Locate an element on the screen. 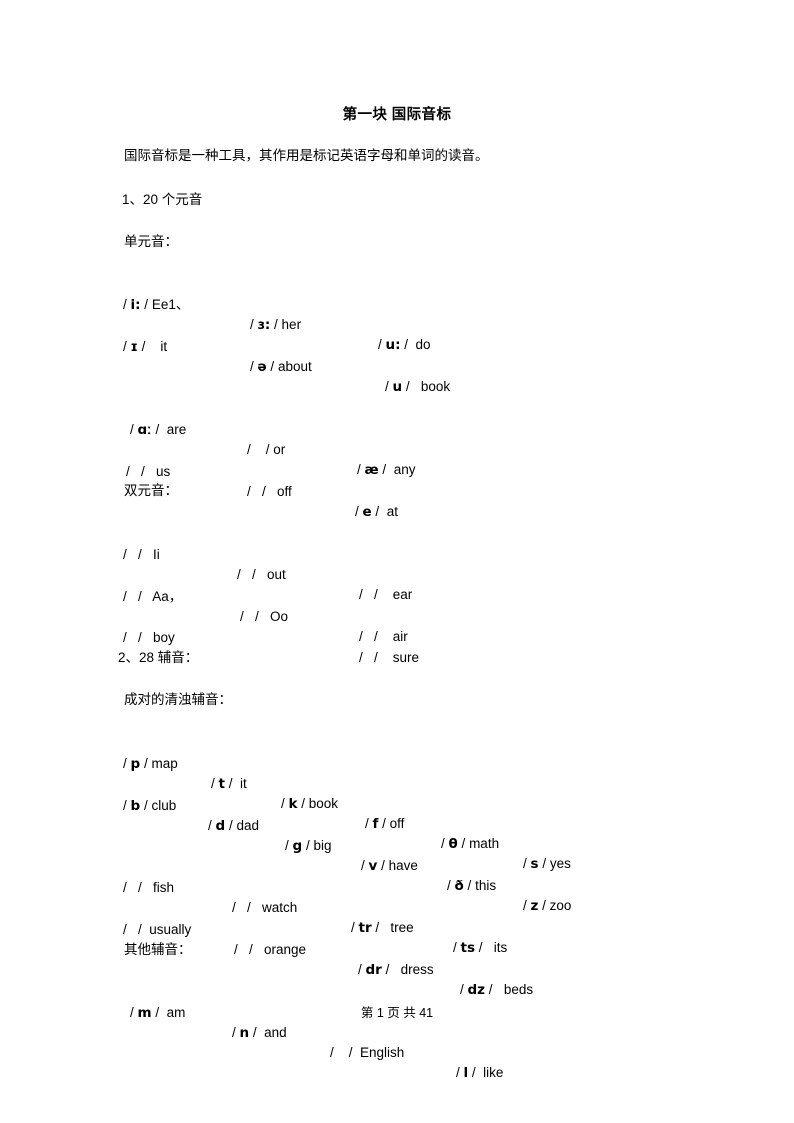  example-word: orange is located at coordinates (285, 949).